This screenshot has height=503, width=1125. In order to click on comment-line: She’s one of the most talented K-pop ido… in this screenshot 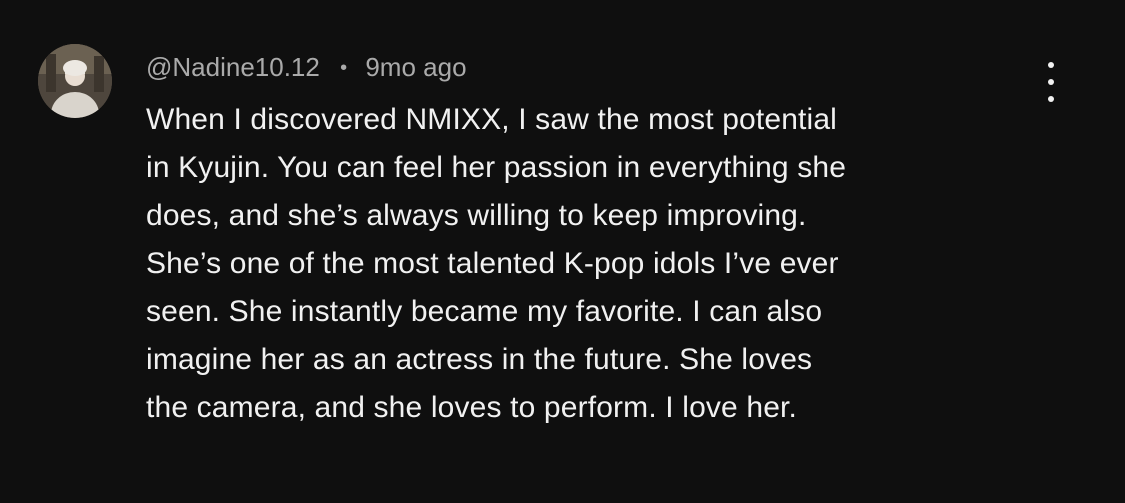, I will do `click(492, 263)`.